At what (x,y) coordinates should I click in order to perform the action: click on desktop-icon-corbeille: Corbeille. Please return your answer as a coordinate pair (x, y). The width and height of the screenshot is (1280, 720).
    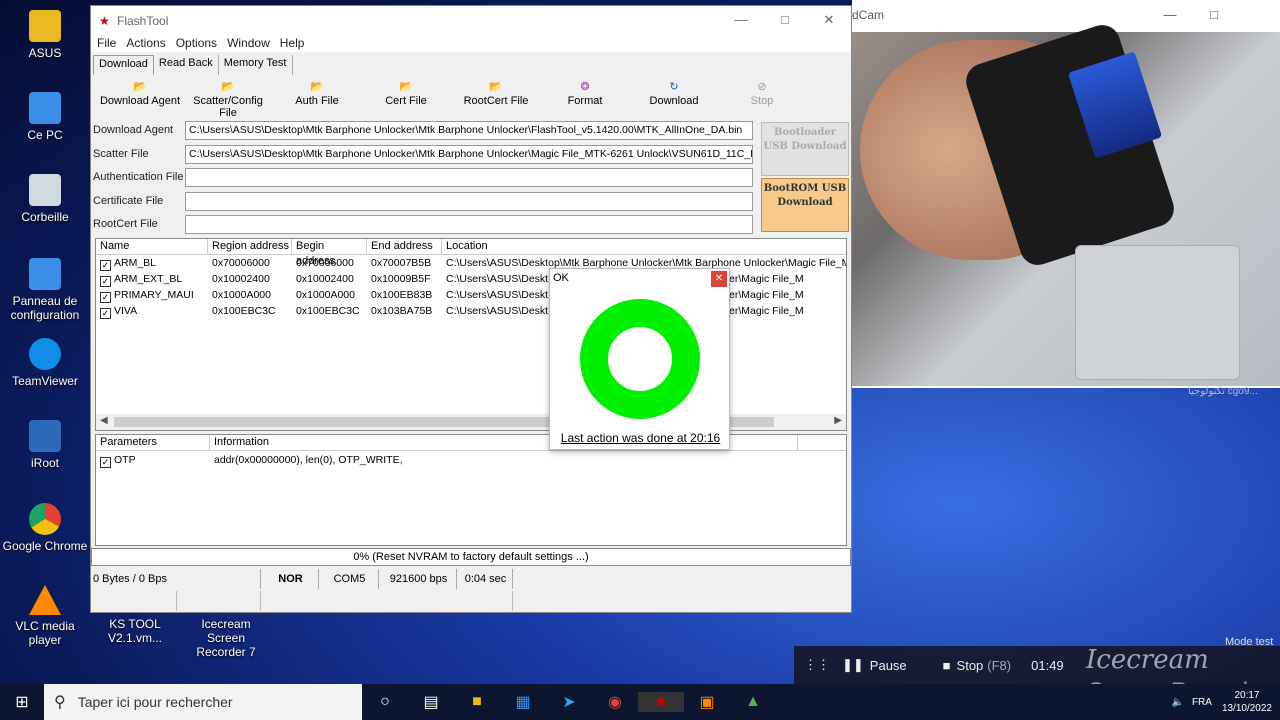
    Looking at the image, I should click on (45, 199).